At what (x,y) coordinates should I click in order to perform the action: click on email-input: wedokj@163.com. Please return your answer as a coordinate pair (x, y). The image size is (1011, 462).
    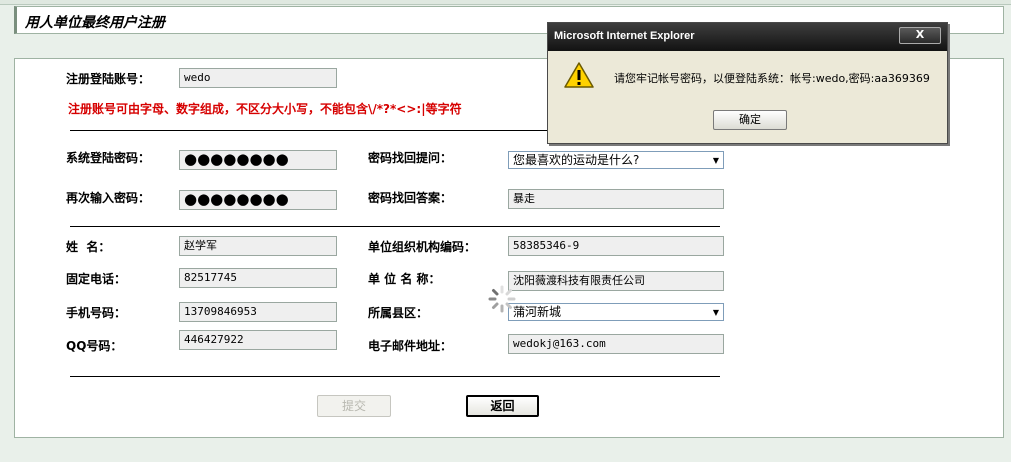
    Looking at the image, I should click on (616, 344).